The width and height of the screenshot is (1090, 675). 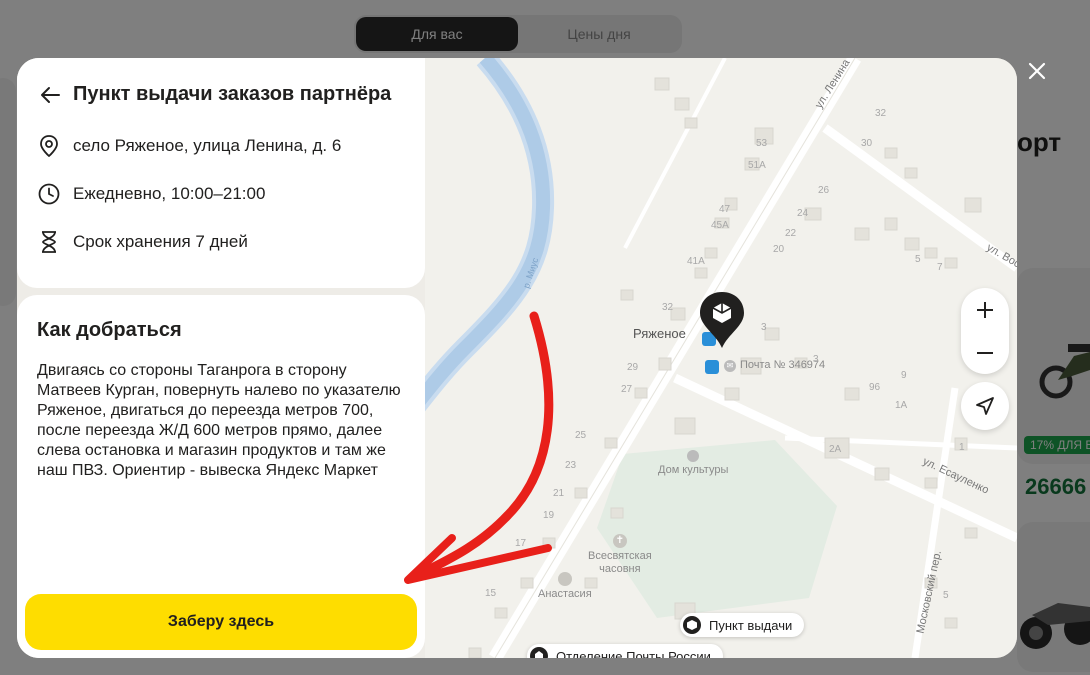 What do you see at coordinates (904, 375) in the screenshot?
I see `house-number: 9` at bounding box center [904, 375].